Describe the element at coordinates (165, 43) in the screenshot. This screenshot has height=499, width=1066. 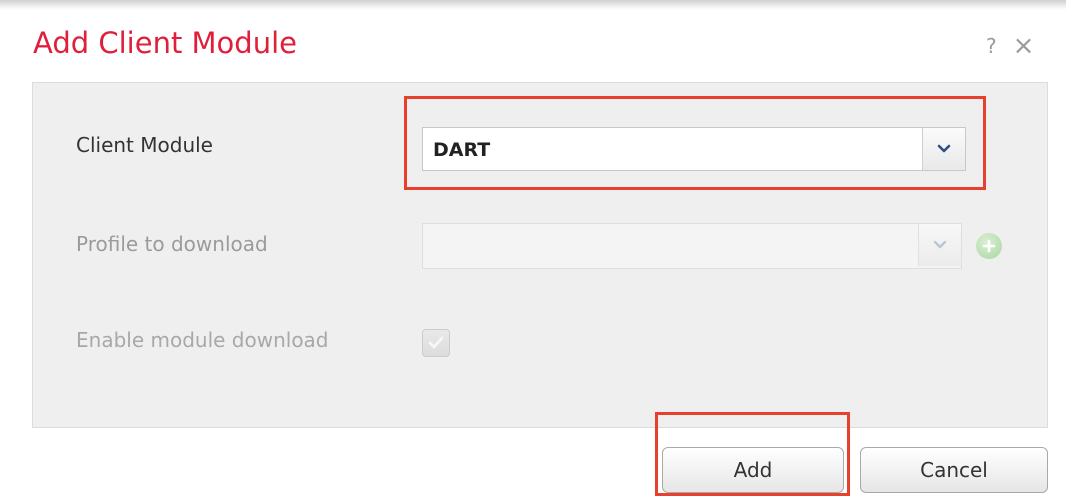
I see `dialog-title: Add Client Module` at that location.